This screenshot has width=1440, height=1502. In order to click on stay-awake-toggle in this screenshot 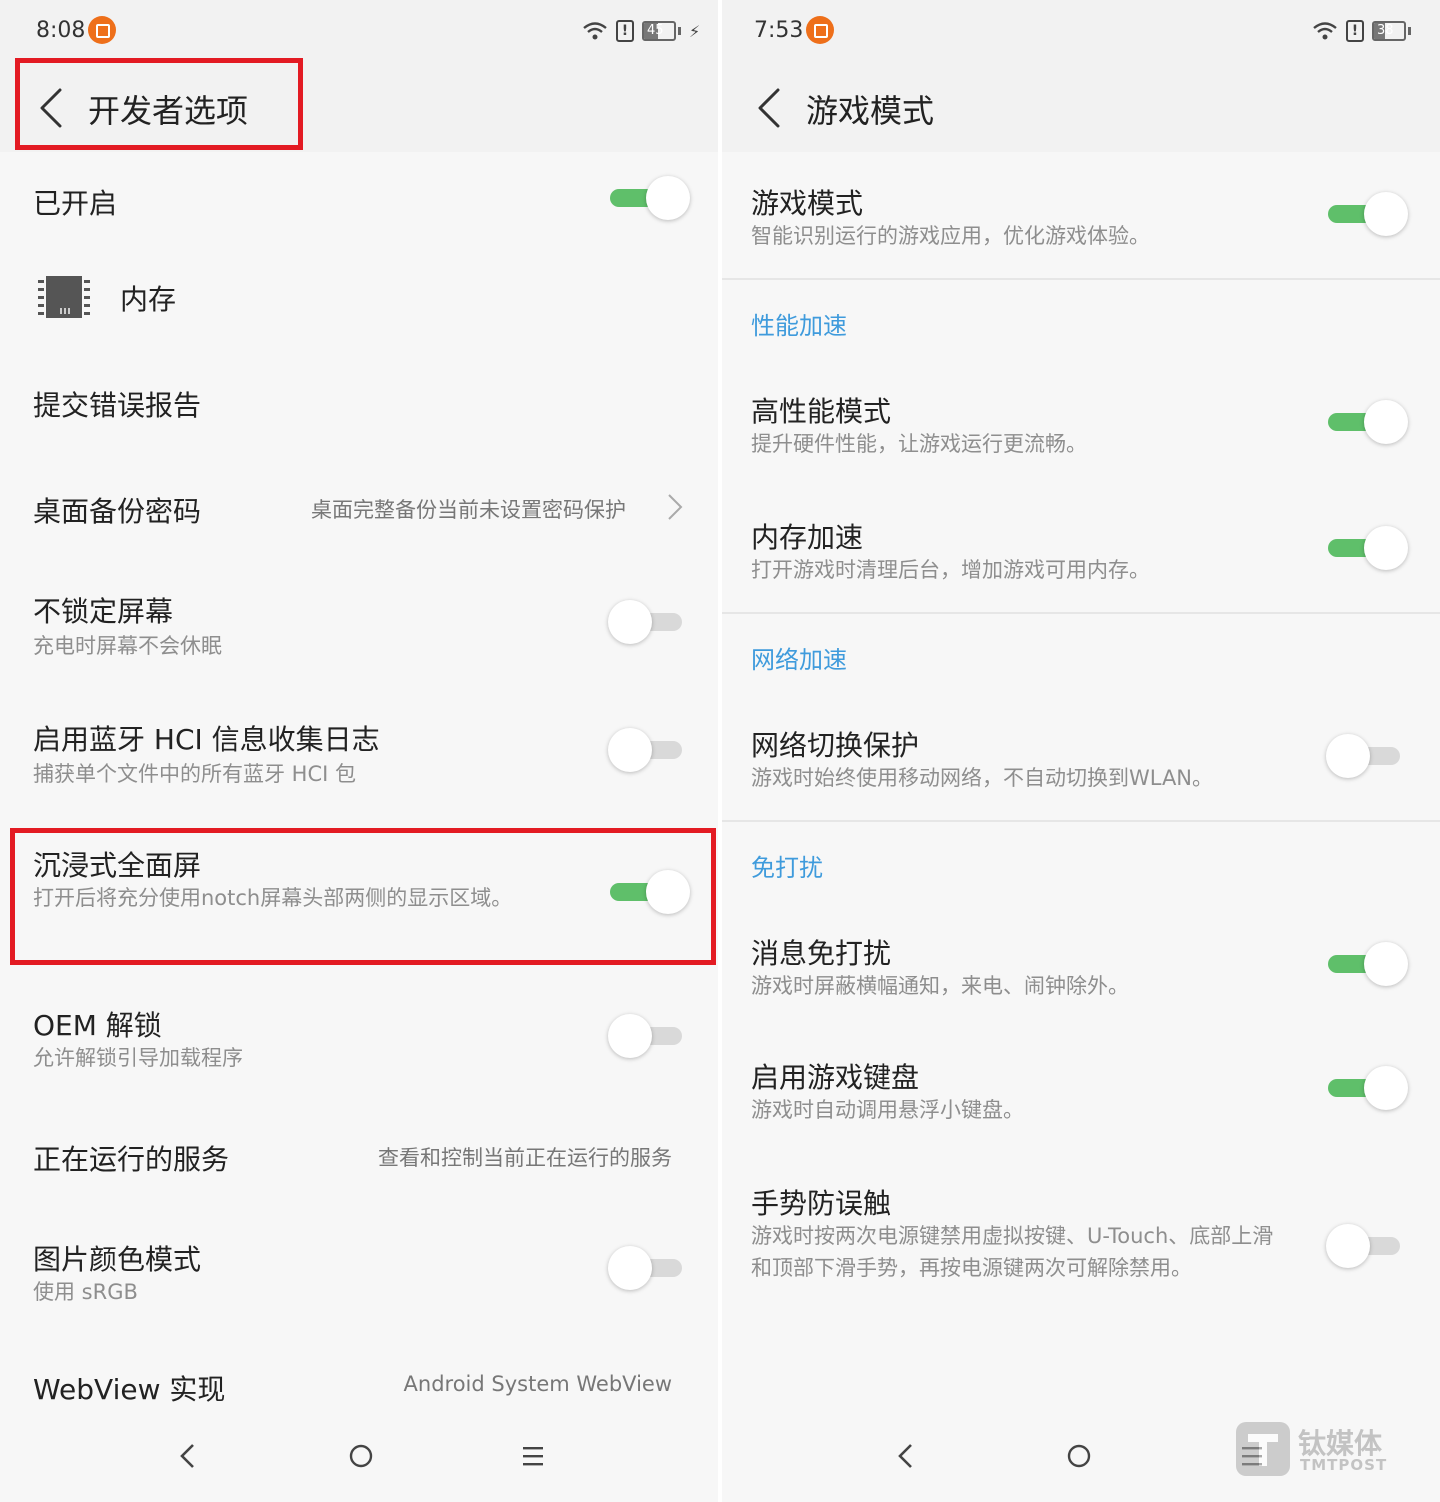, I will do `click(649, 622)`.